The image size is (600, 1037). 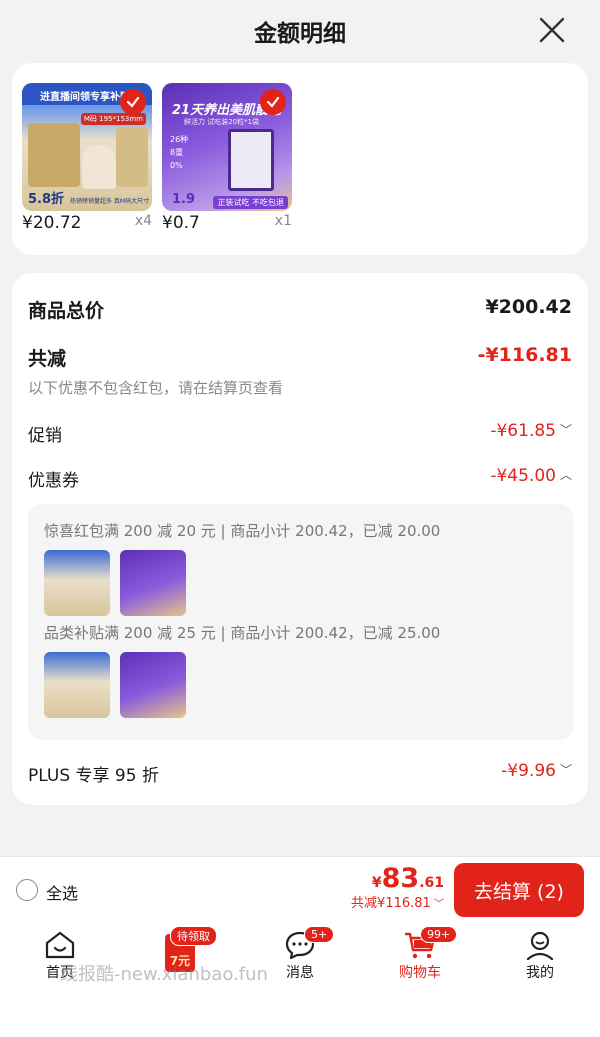 I want to click on note-row: 以下优惠不包含红包，请在结算页查看, so click(x=300, y=388).